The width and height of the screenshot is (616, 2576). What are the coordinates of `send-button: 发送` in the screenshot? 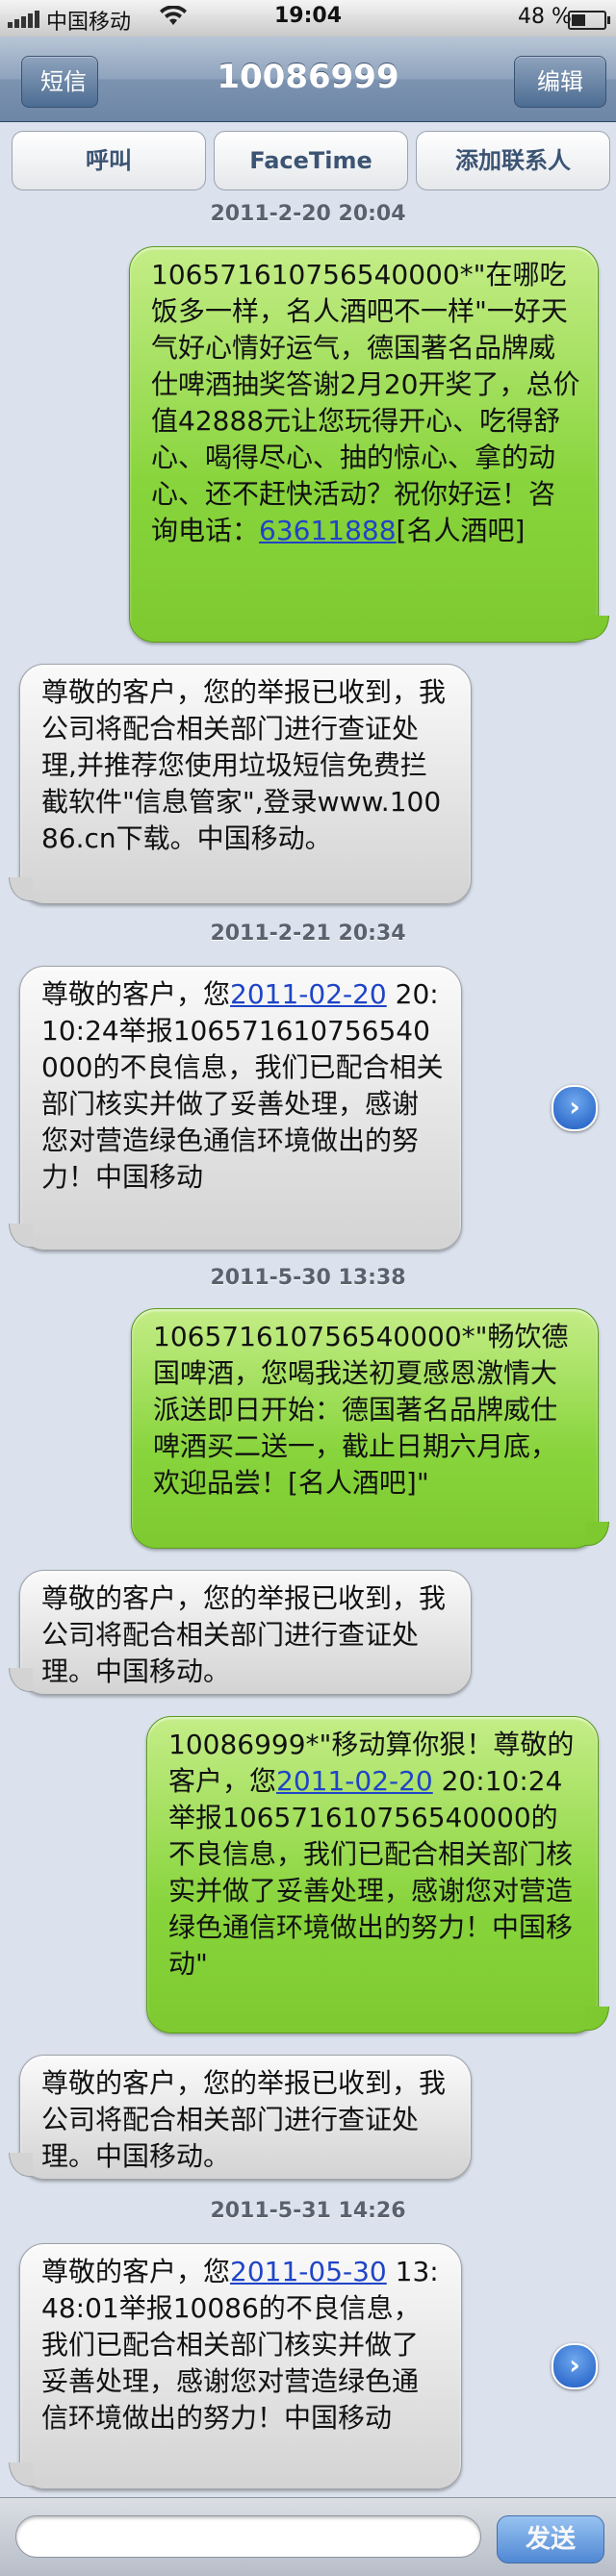 It's located at (550, 2539).